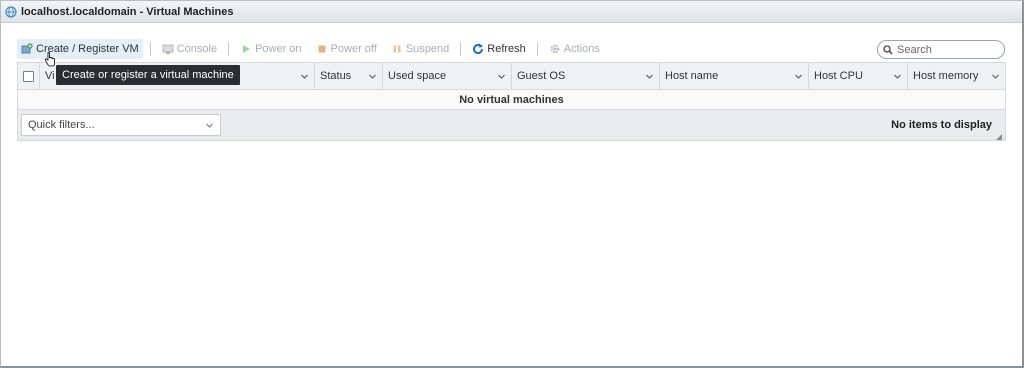 The height and width of the screenshot is (368, 1024). Describe the element at coordinates (478, 49) in the screenshot. I see `refresh-icon` at that location.